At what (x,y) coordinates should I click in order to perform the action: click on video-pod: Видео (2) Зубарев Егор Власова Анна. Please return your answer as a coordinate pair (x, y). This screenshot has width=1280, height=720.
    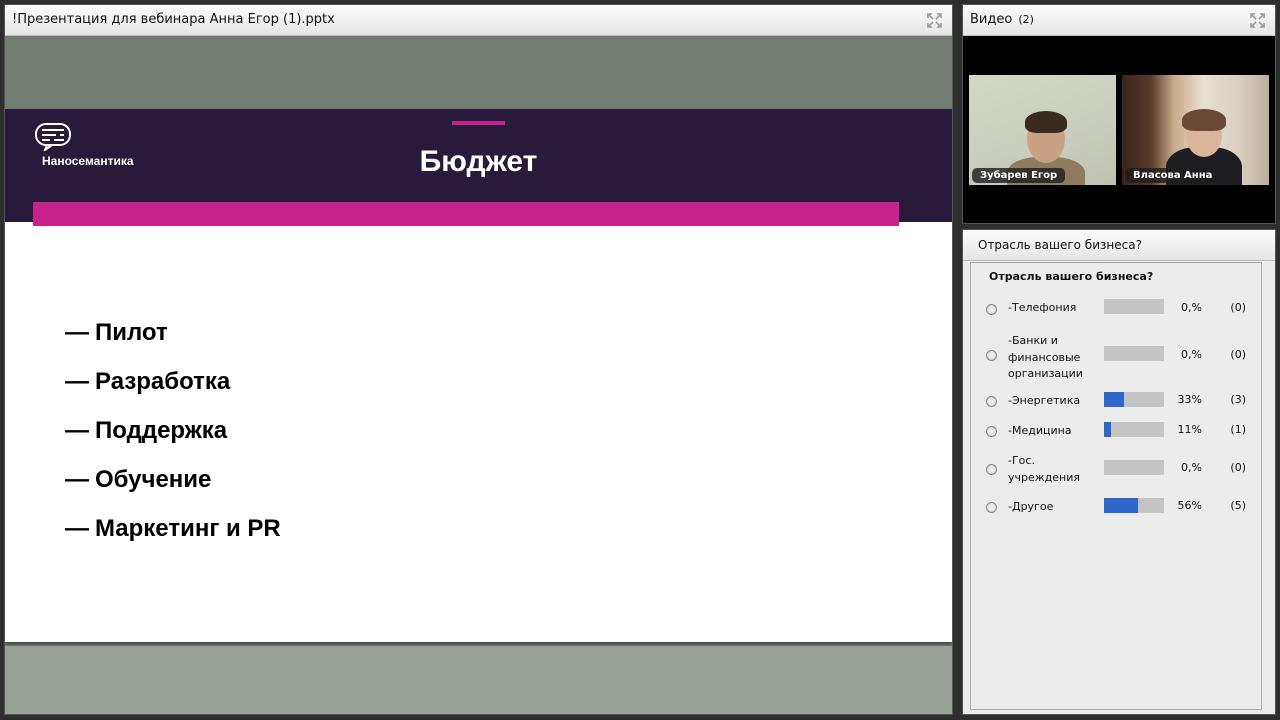
    Looking at the image, I should click on (1119, 114).